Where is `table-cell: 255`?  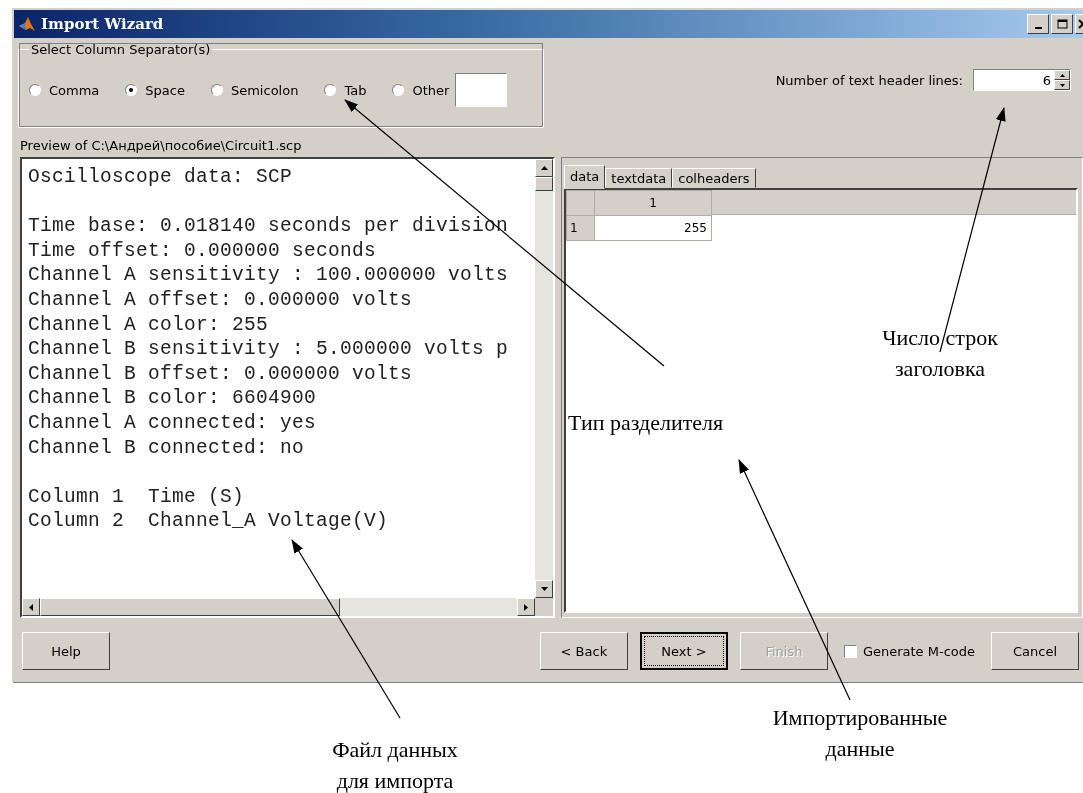 table-cell: 255 is located at coordinates (653, 228).